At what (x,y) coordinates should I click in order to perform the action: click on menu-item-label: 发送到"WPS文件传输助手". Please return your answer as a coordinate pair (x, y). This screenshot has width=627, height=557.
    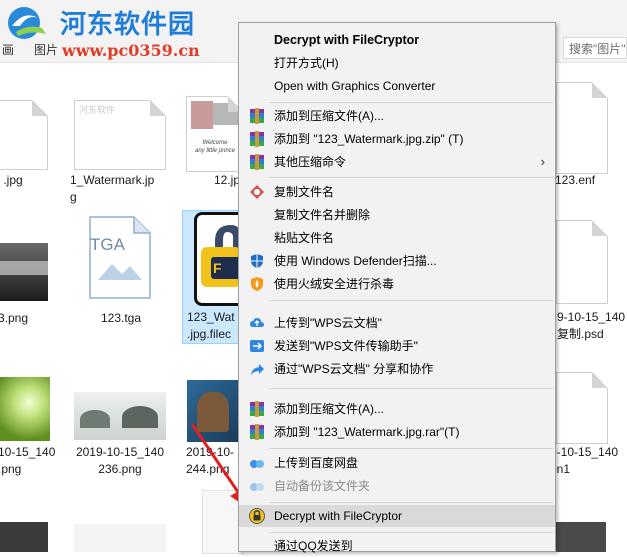
    Looking at the image, I should click on (346, 346).